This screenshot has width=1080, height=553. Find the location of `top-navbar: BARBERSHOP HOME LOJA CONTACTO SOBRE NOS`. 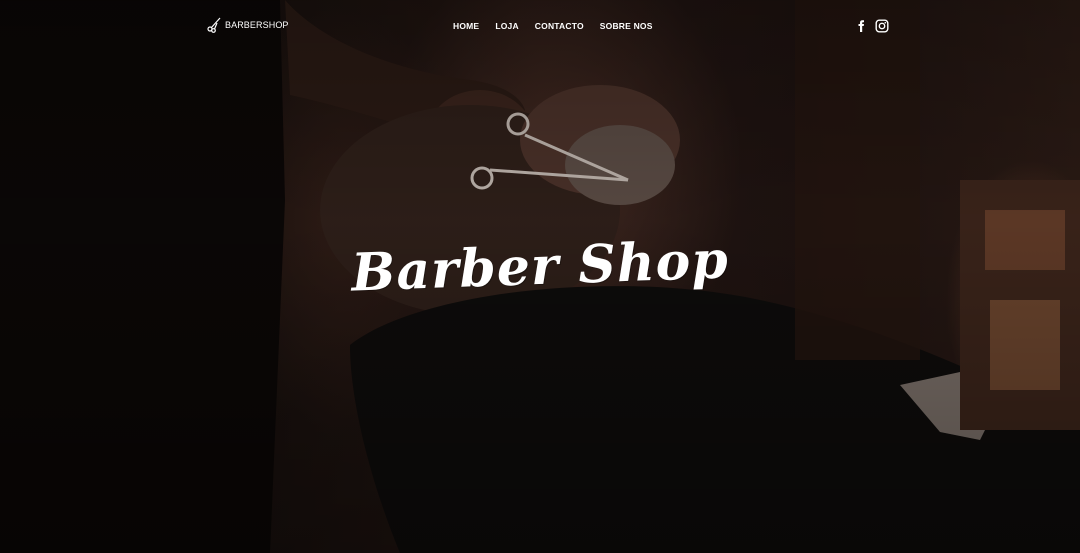

top-navbar: BARBERSHOP HOME LOJA CONTACTO SOBRE NOS is located at coordinates (540, 26).